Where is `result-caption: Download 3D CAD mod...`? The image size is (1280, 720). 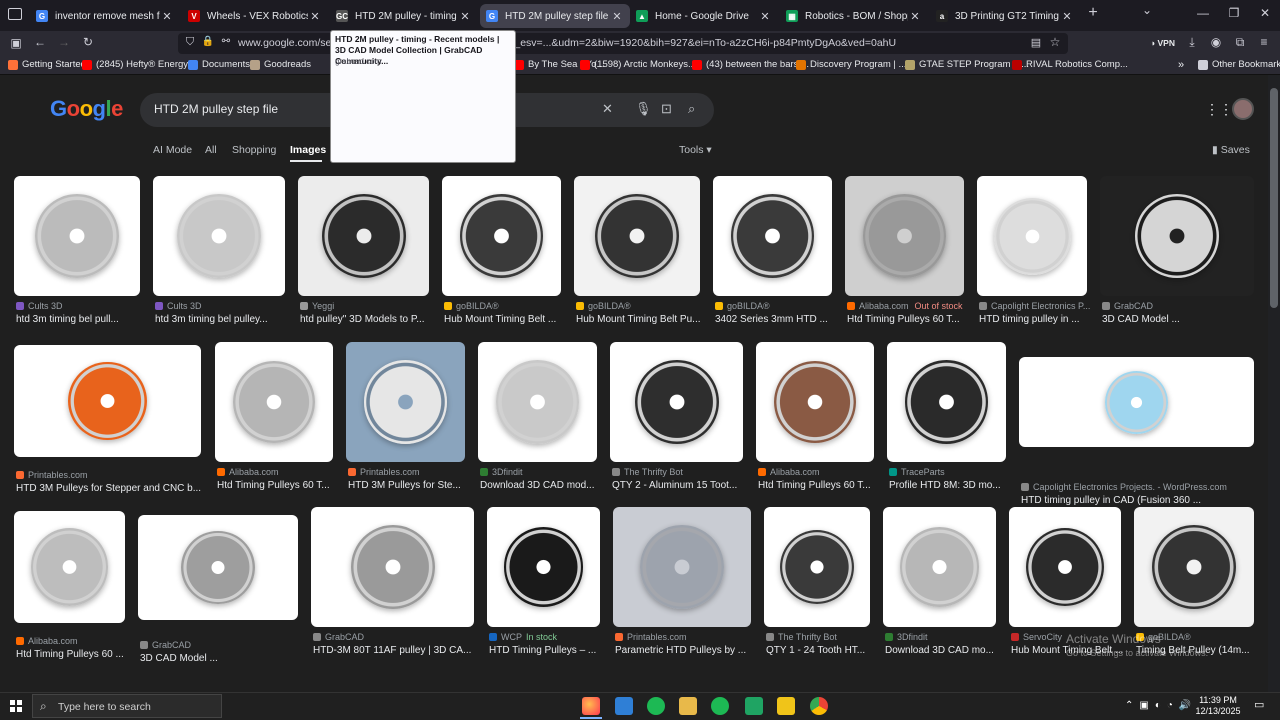
result-caption: Download 3D CAD mod... is located at coordinates (541, 485).